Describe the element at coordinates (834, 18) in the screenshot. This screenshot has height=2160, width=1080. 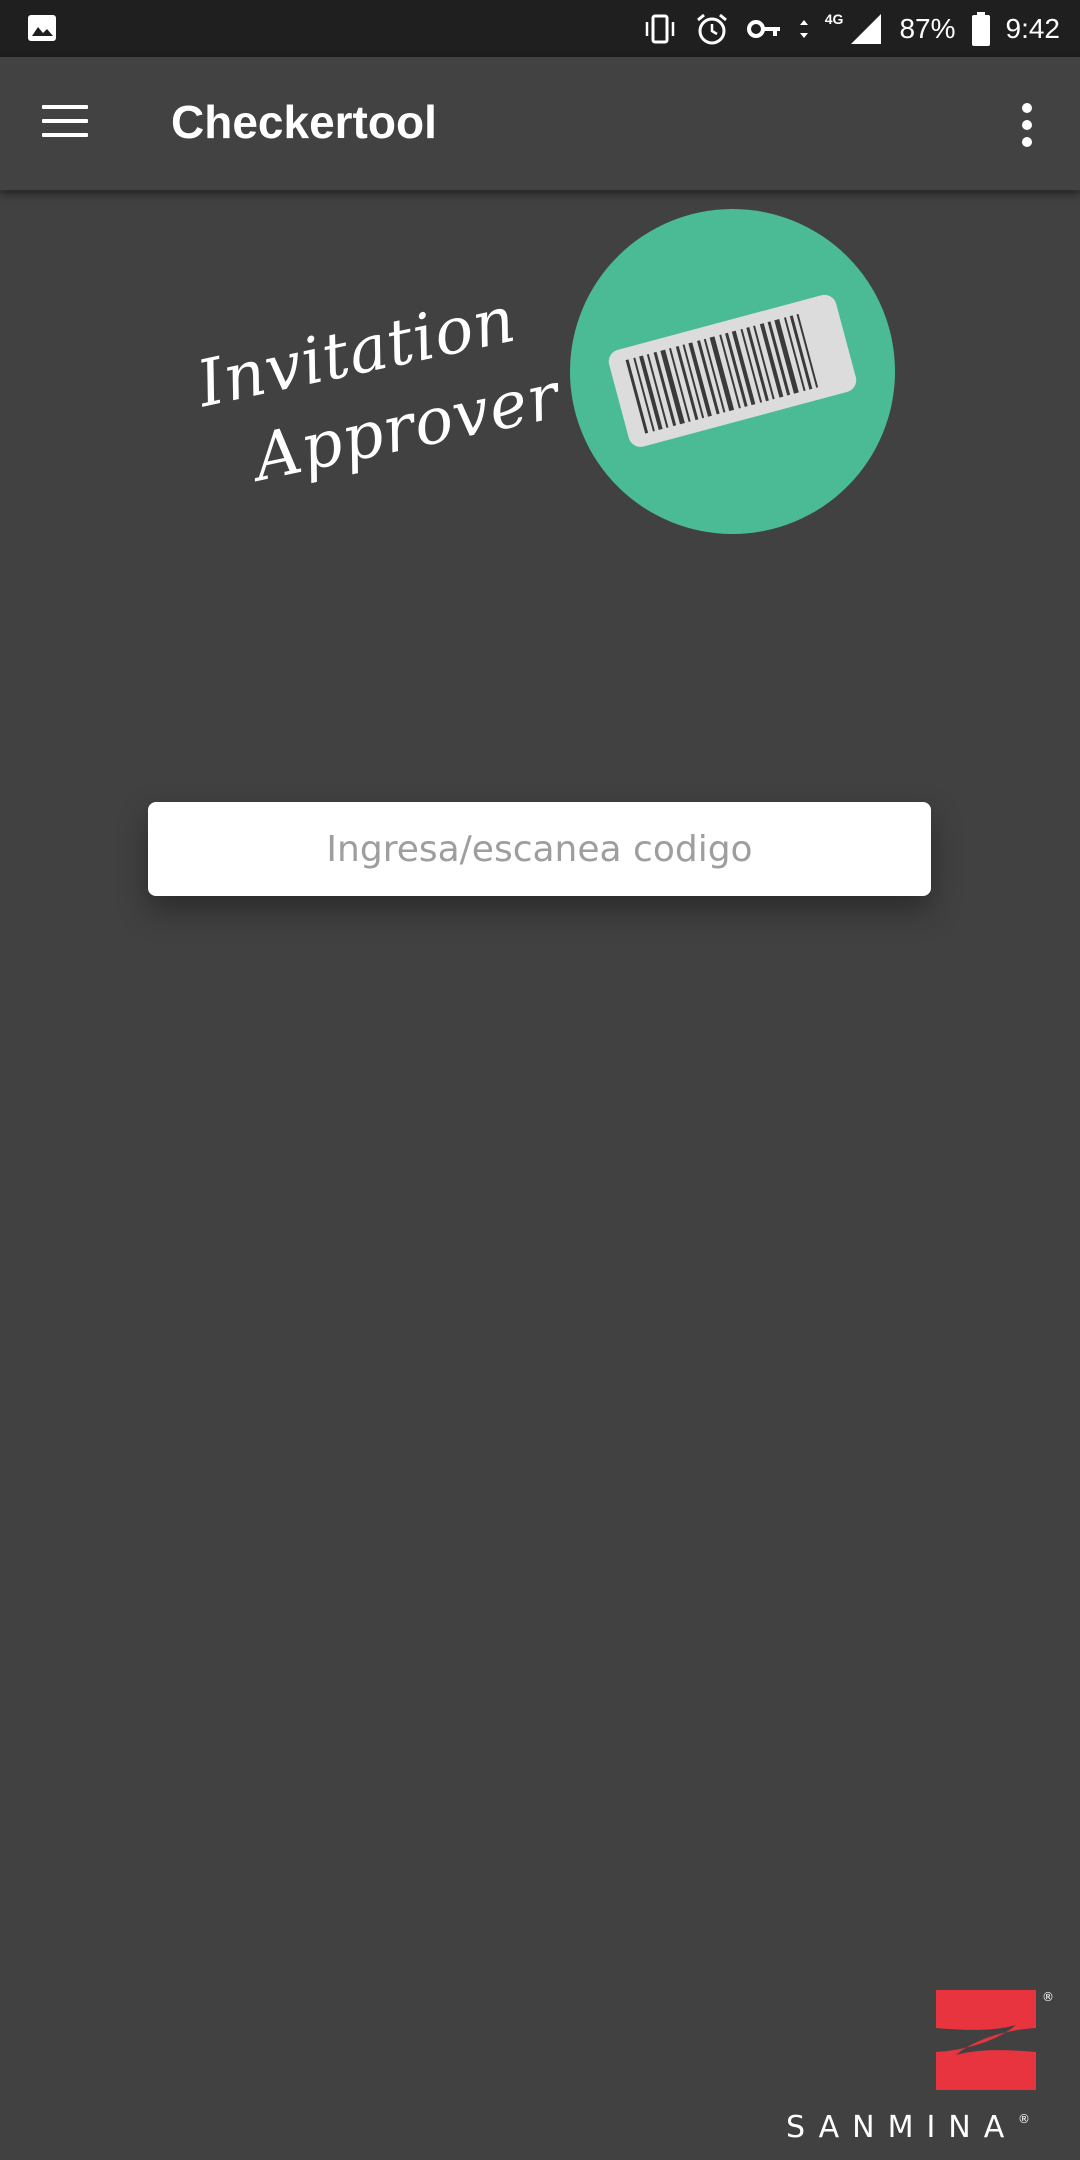
I see `network-type: 4G` at that location.